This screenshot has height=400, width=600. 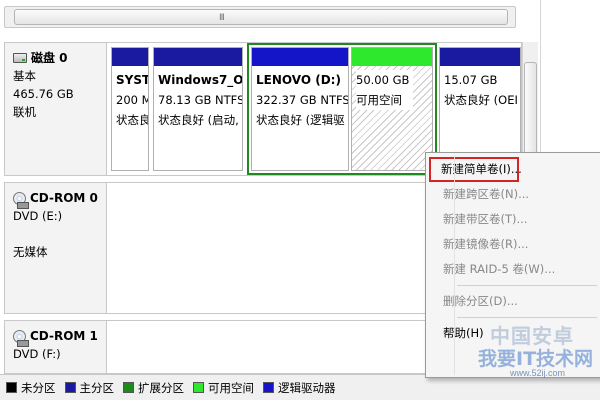 I want to click on partition-status: 状态良好 (逻辑驱, so click(x=300, y=120).